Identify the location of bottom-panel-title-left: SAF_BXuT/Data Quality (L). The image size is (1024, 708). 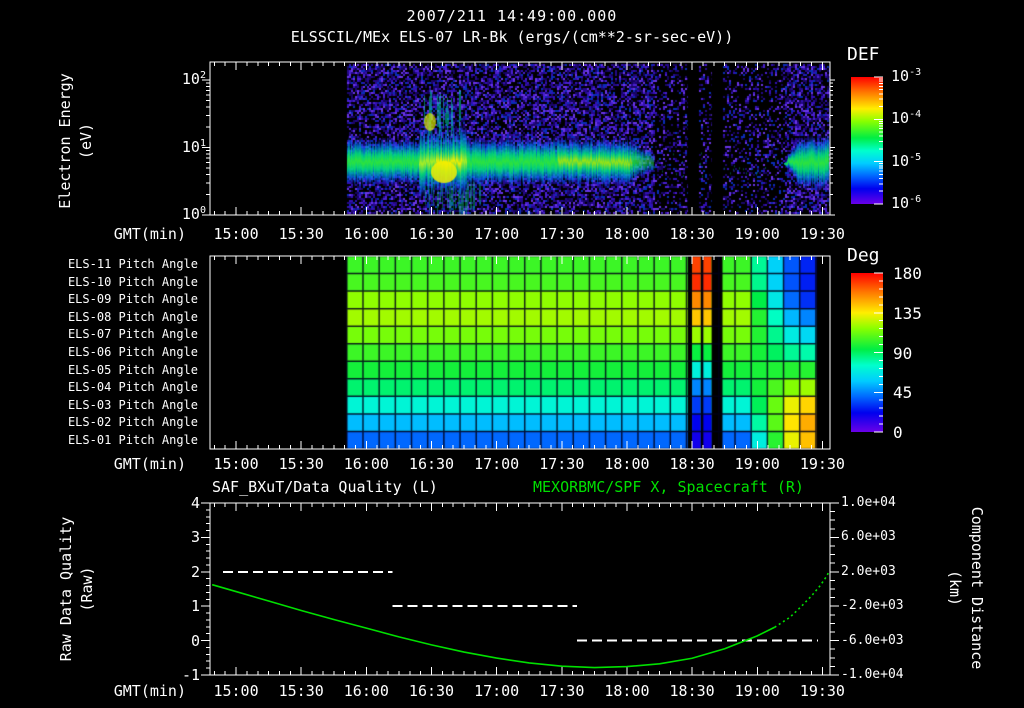
(325, 487).